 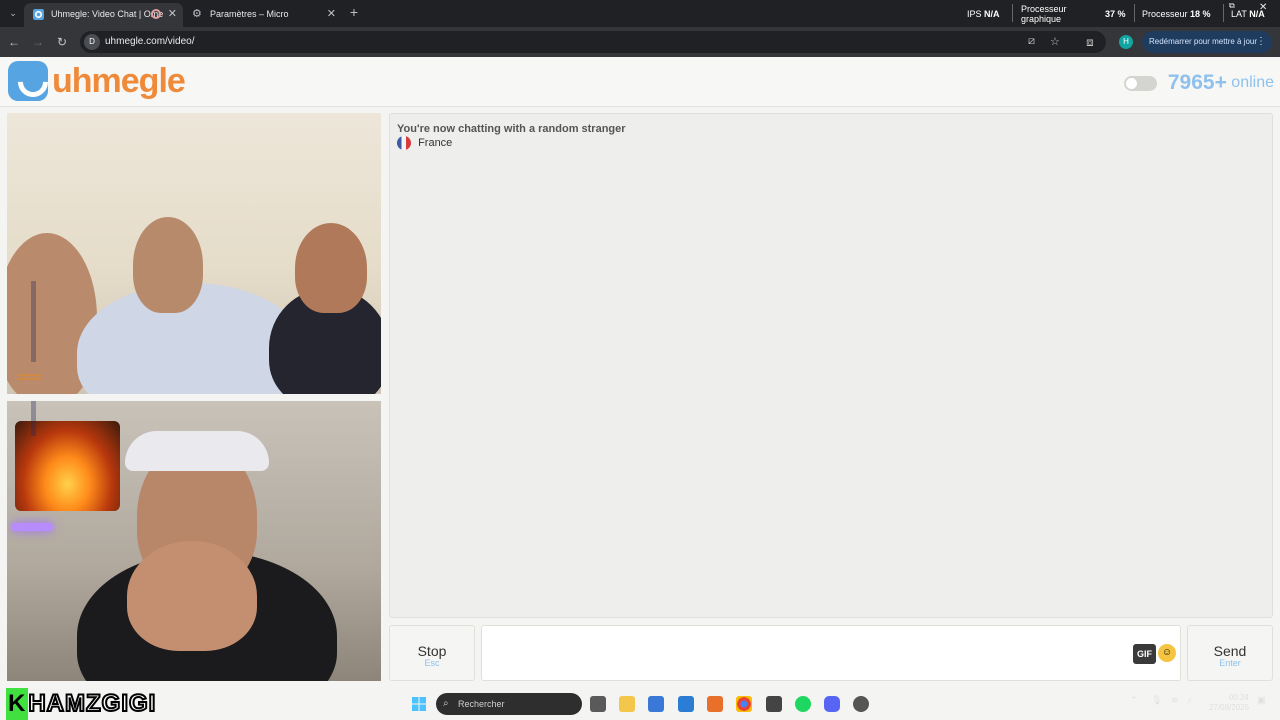 What do you see at coordinates (1230, 663) in the screenshot?
I see `send-shortcut-hint: Enter` at bounding box center [1230, 663].